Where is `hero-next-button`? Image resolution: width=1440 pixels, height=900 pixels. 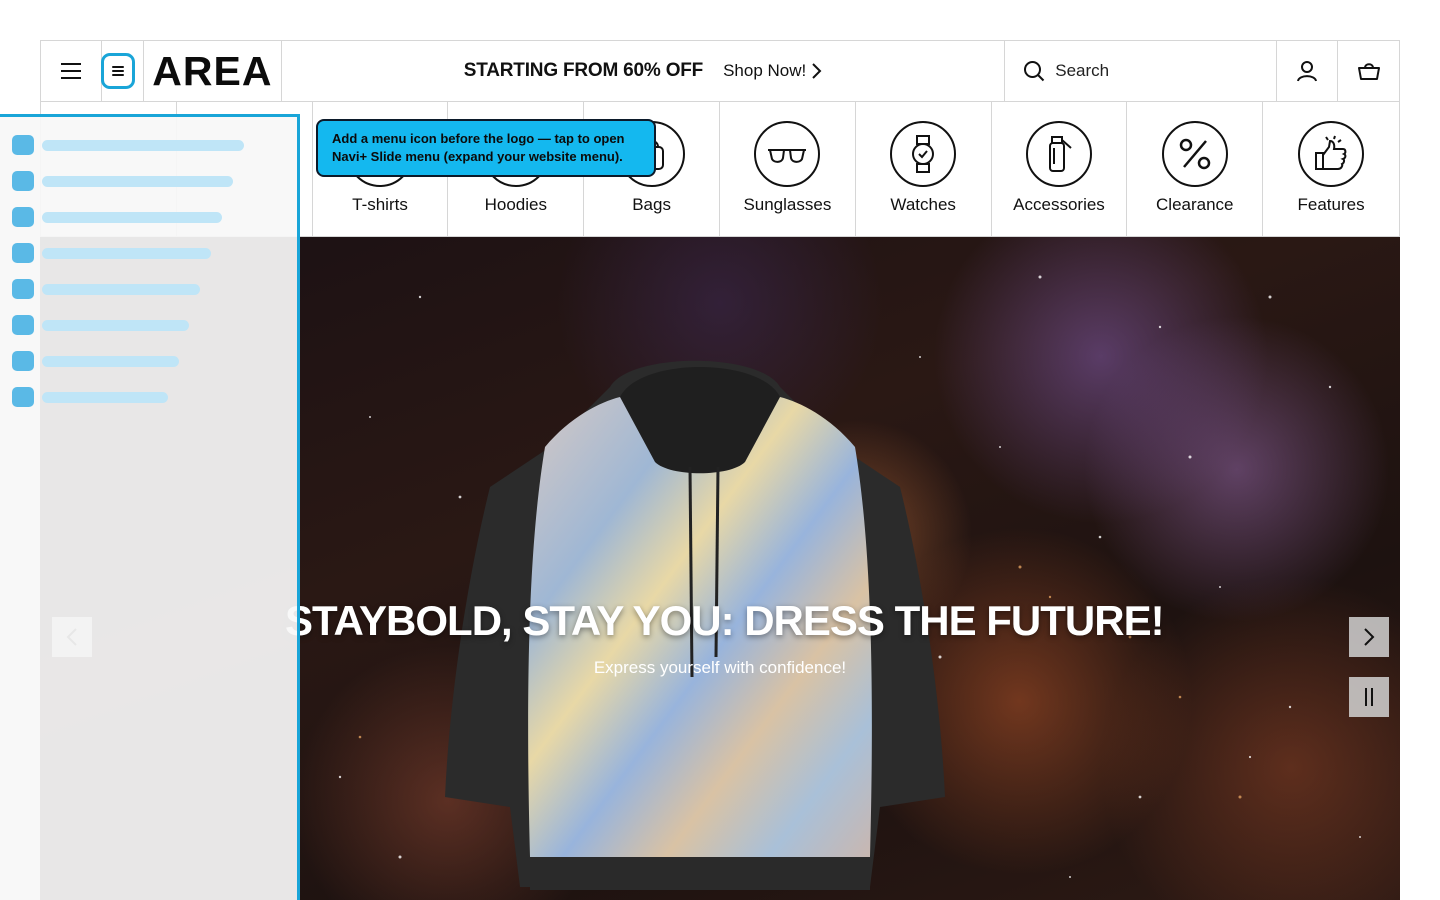
hero-next-button is located at coordinates (1369, 637).